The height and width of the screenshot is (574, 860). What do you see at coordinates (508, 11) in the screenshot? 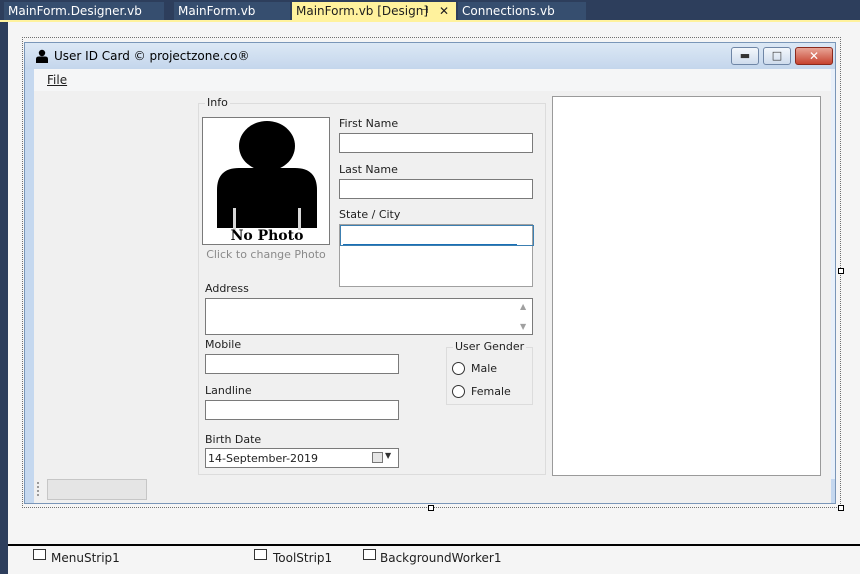
I see `tab-label: Connections.vb` at bounding box center [508, 11].